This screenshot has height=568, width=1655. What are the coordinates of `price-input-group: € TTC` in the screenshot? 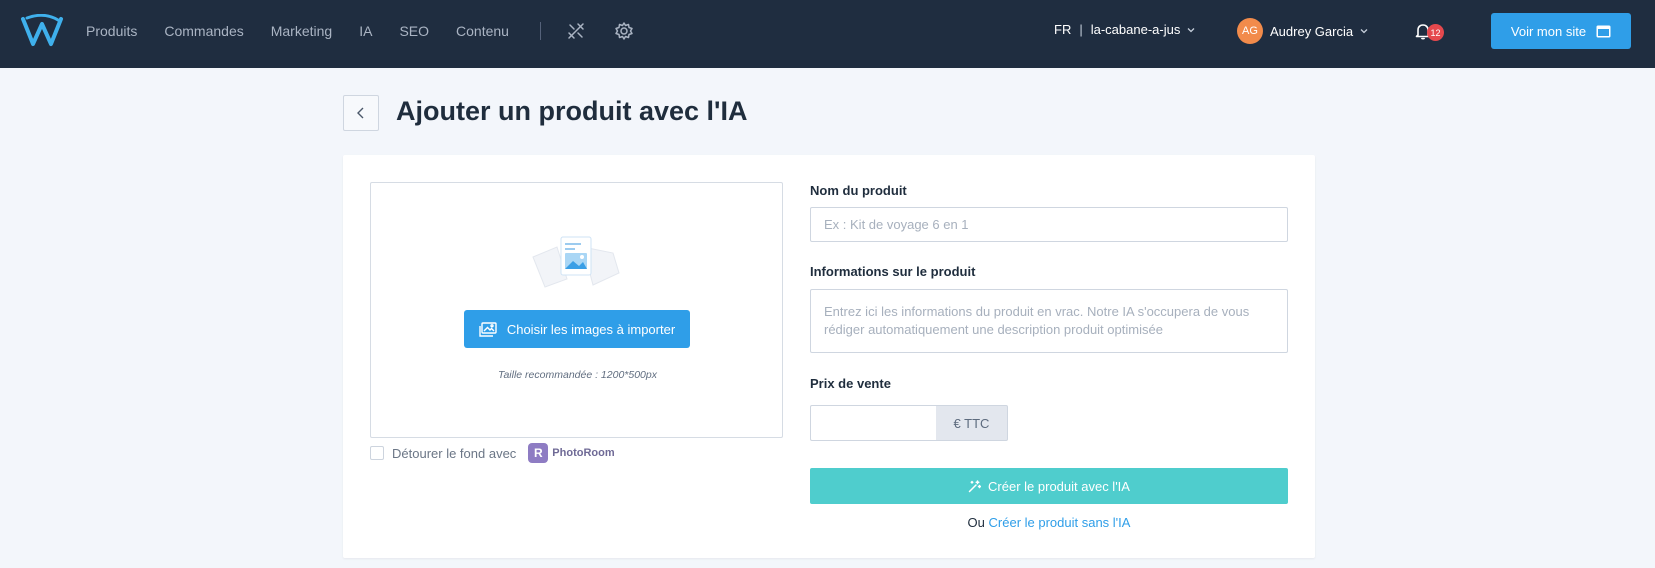 It's located at (909, 423).